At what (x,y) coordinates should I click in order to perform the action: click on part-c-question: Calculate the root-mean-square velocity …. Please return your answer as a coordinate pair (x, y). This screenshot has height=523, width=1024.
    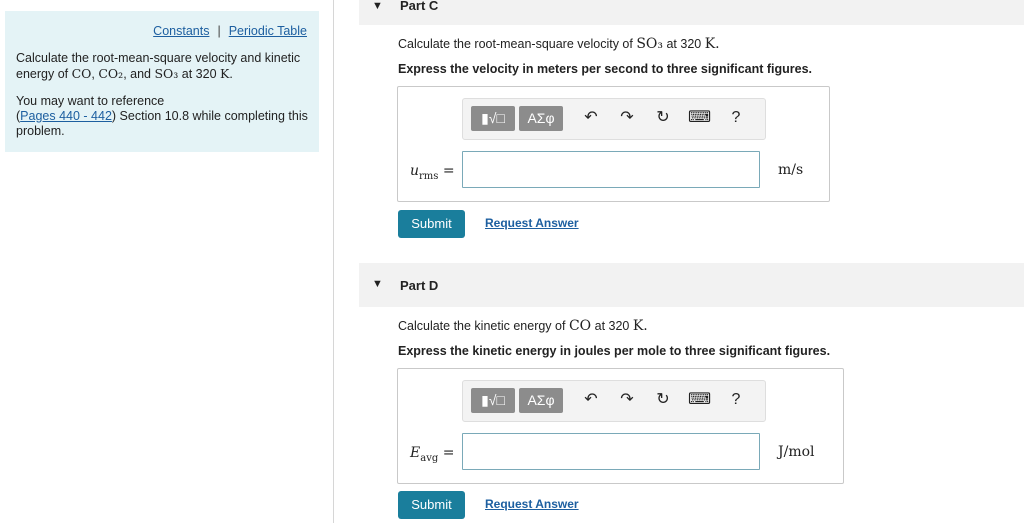
    Looking at the image, I should click on (559, 44).